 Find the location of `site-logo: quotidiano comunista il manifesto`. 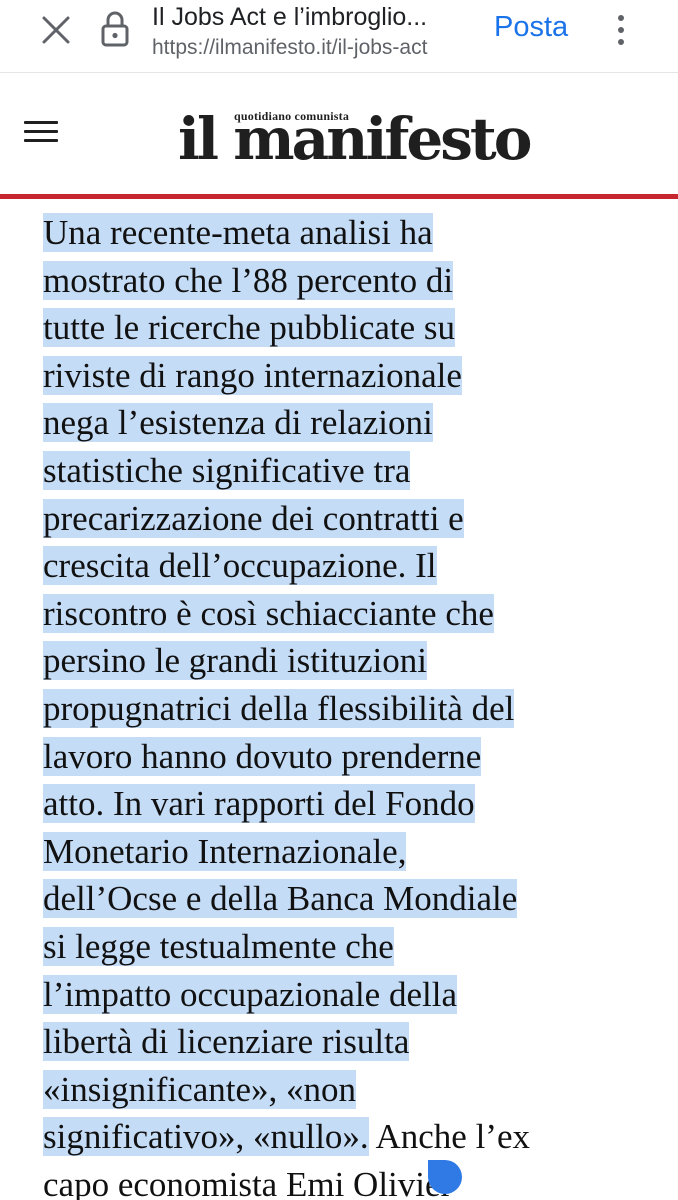

site-logo: quotidiano comunista il manifesto is located at coordinates (355, 139).